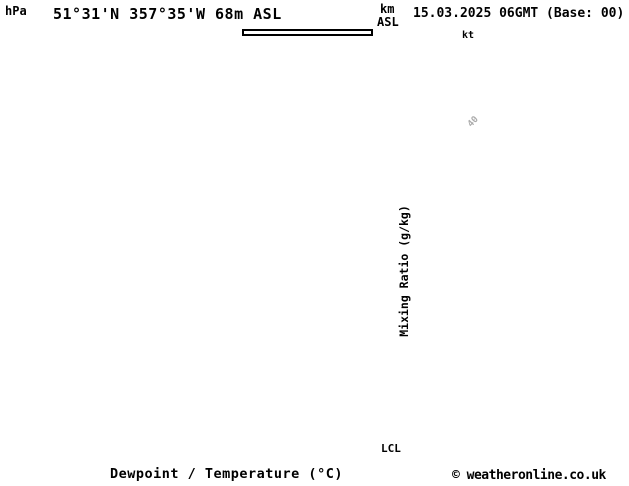 This screenshot has width=629, height=486. What do you see at coordinates (529, 475) in the screenshot?
I see `copyright: © weatheronline.co.uk` at bounding box center [529, 475].